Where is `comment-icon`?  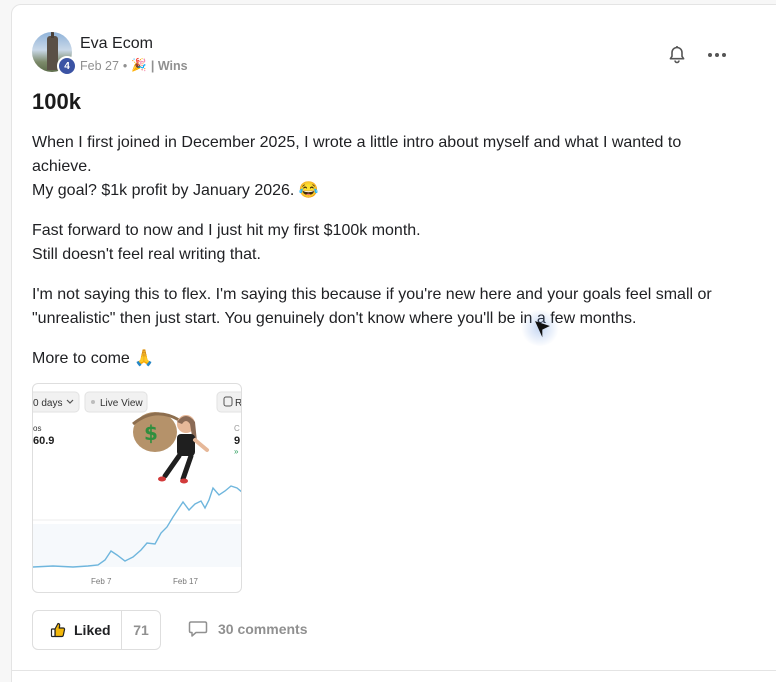 comment-icon is located at coordinates (198, 629).